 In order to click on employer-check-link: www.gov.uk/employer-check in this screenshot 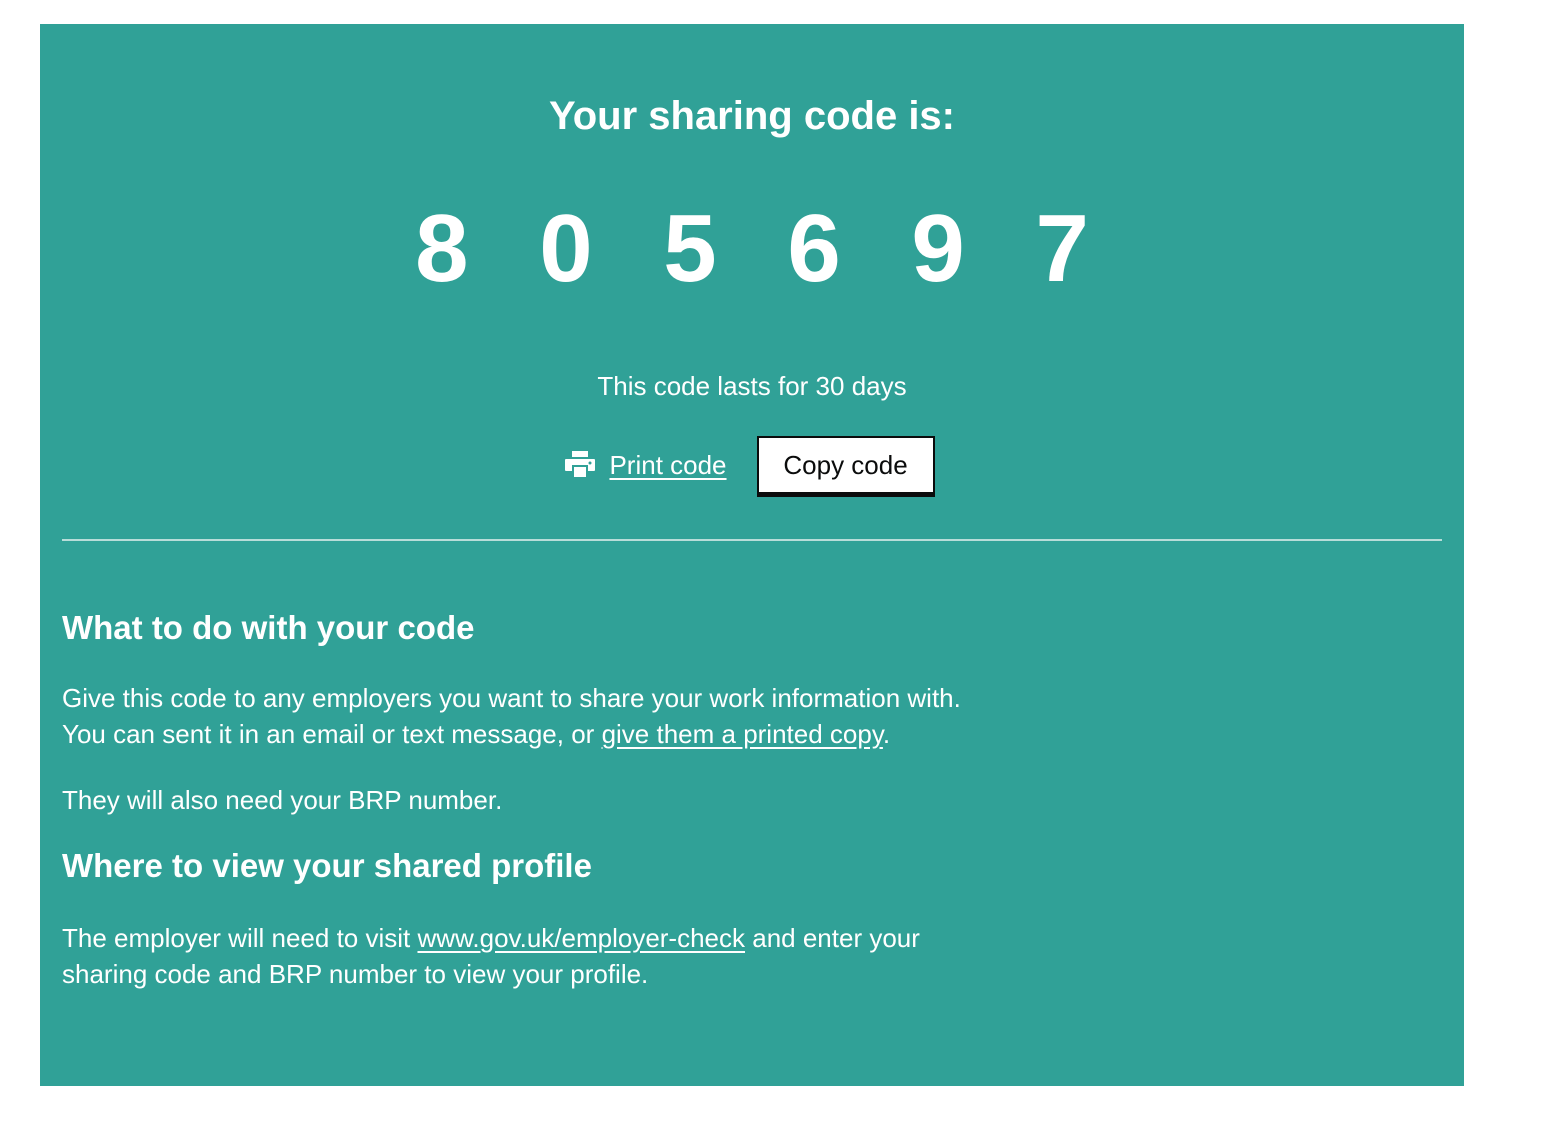, I will do `click(581, 938)`.